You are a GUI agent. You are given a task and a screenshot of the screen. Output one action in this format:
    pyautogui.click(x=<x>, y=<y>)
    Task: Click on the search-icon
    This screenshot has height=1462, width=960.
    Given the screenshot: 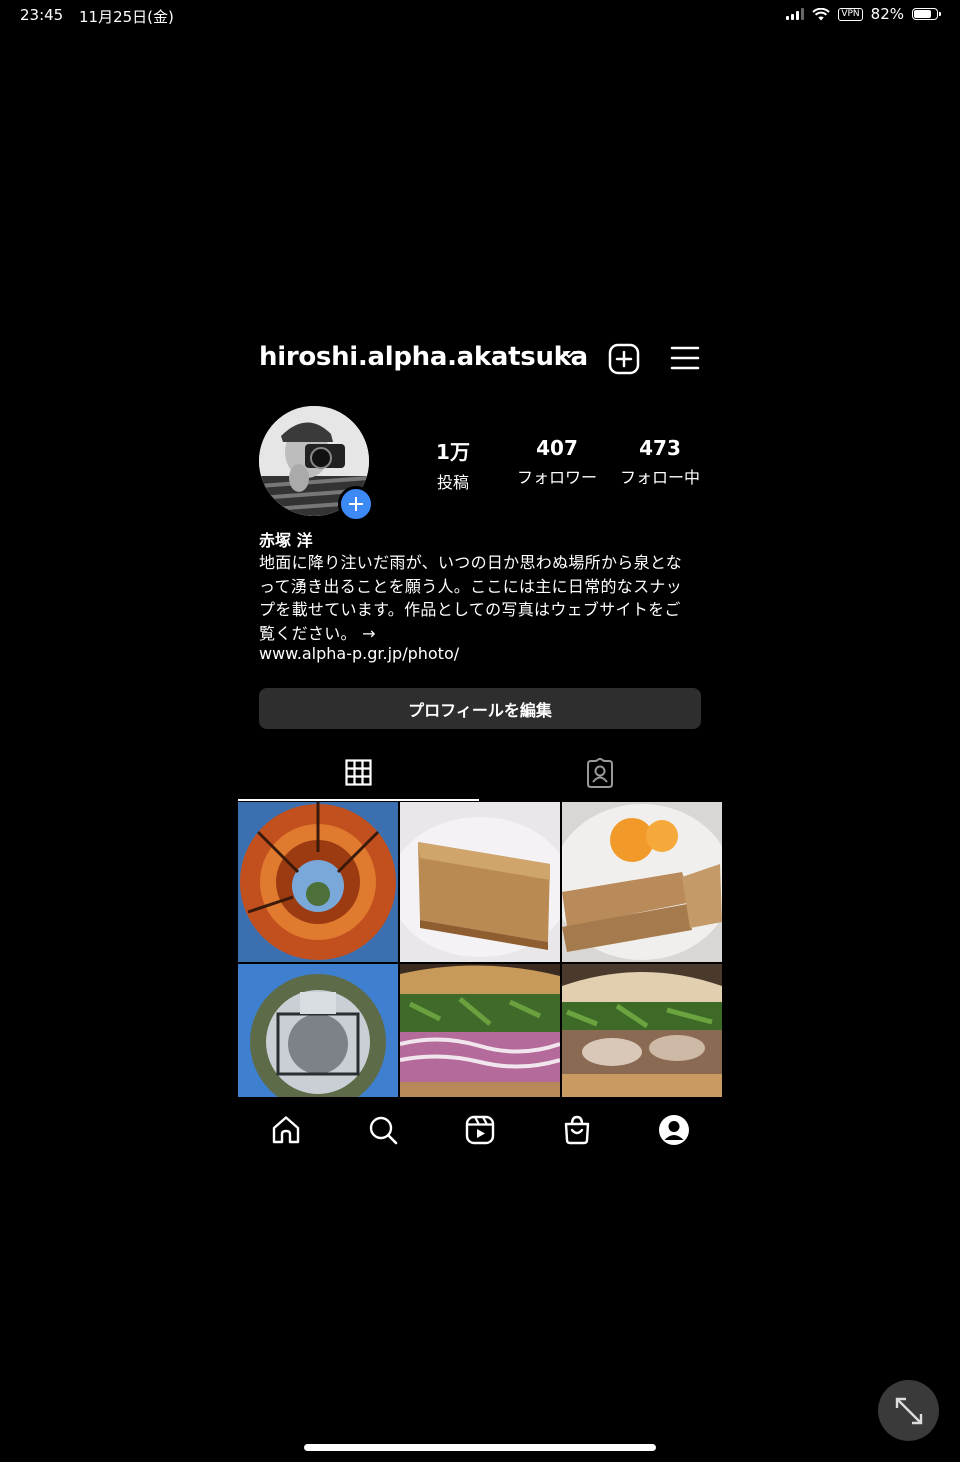 What is the action you would take?
    pyautogui.click(x=383, y=1130)
    